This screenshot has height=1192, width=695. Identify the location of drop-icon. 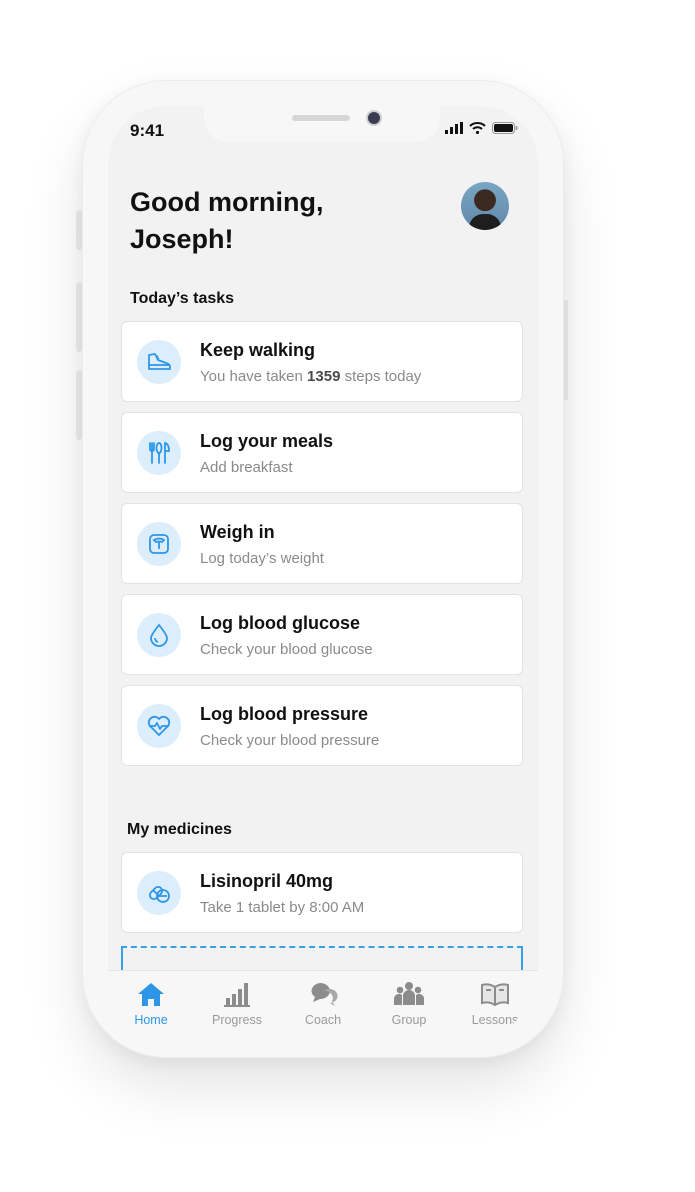
(159, 635).